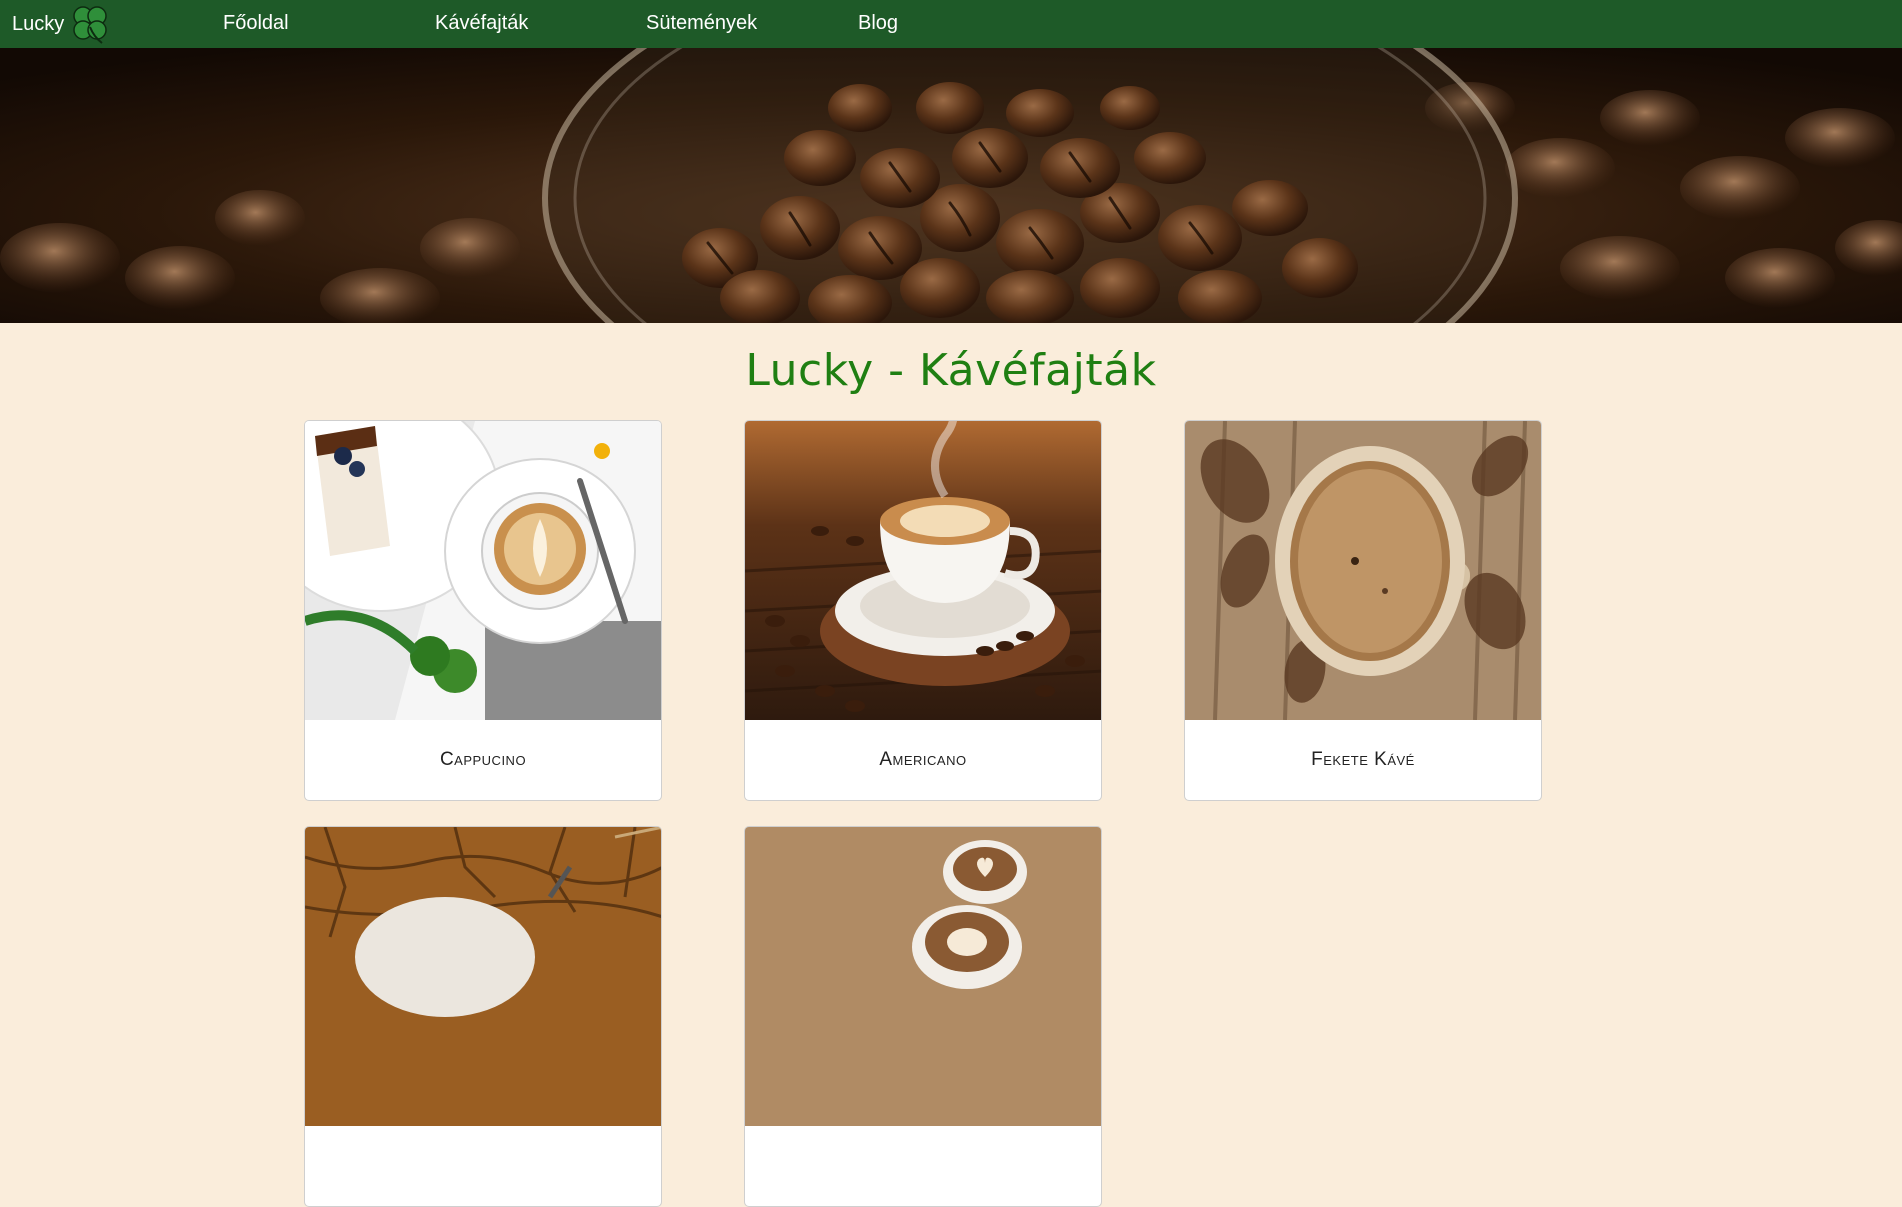 This screenshot has width=1902, height=1207. What do you see at coordinates (483, 976) in the screenshot?
I see `coffee-on-wood-photo` at bounding box center [483, 976].